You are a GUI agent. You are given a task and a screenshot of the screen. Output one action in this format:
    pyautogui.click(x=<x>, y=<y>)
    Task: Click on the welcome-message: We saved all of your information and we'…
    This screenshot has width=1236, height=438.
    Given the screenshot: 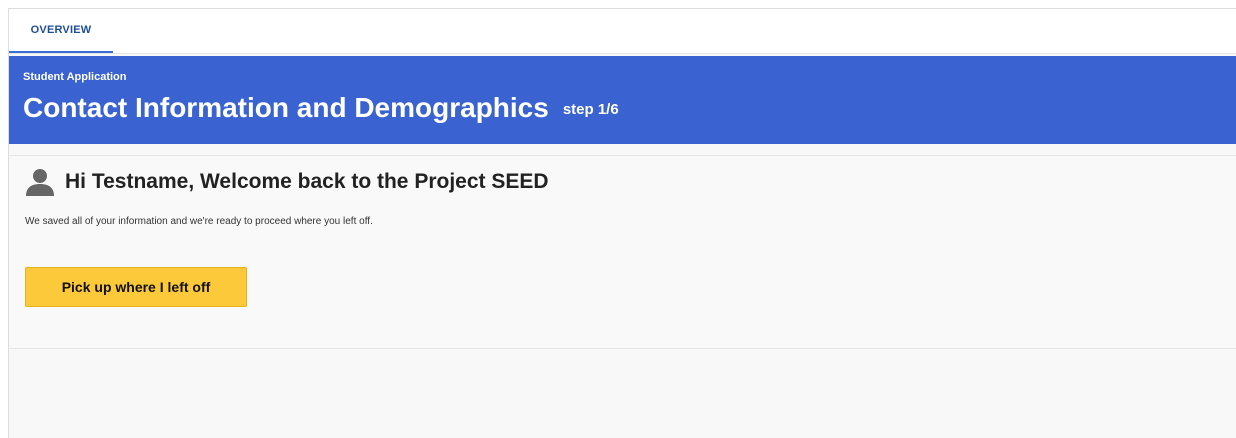 What is the action you would take?
    pyautogui.click(x=199, y=221)
    